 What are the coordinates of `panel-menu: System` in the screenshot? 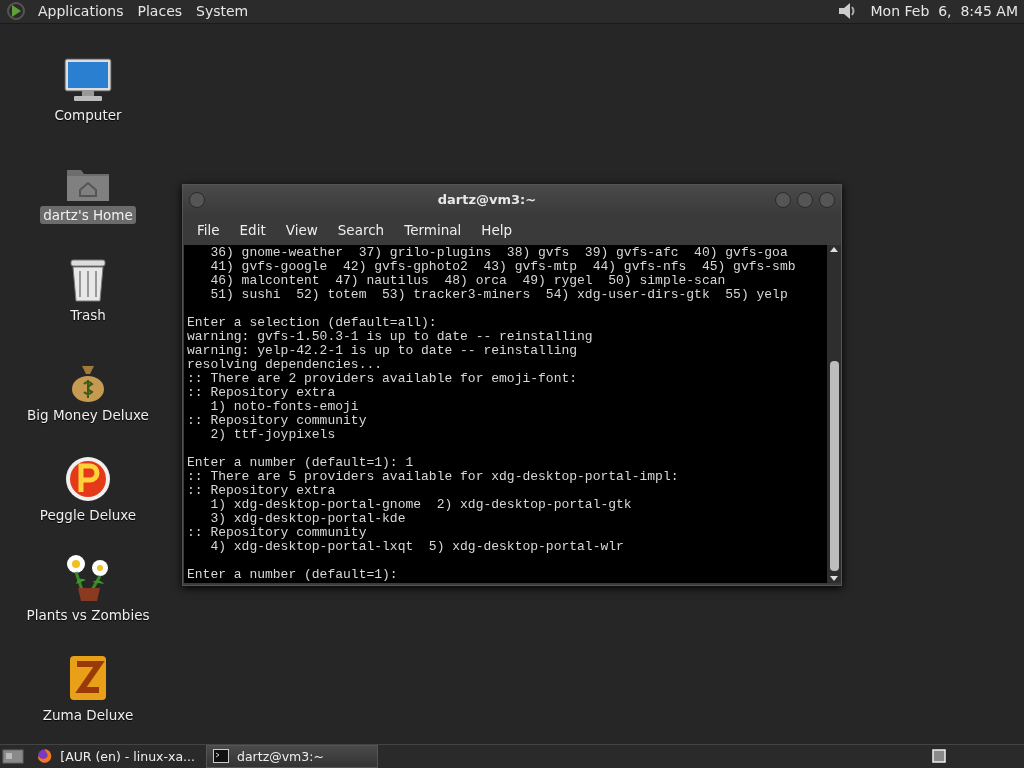 It's located at (222, 11).